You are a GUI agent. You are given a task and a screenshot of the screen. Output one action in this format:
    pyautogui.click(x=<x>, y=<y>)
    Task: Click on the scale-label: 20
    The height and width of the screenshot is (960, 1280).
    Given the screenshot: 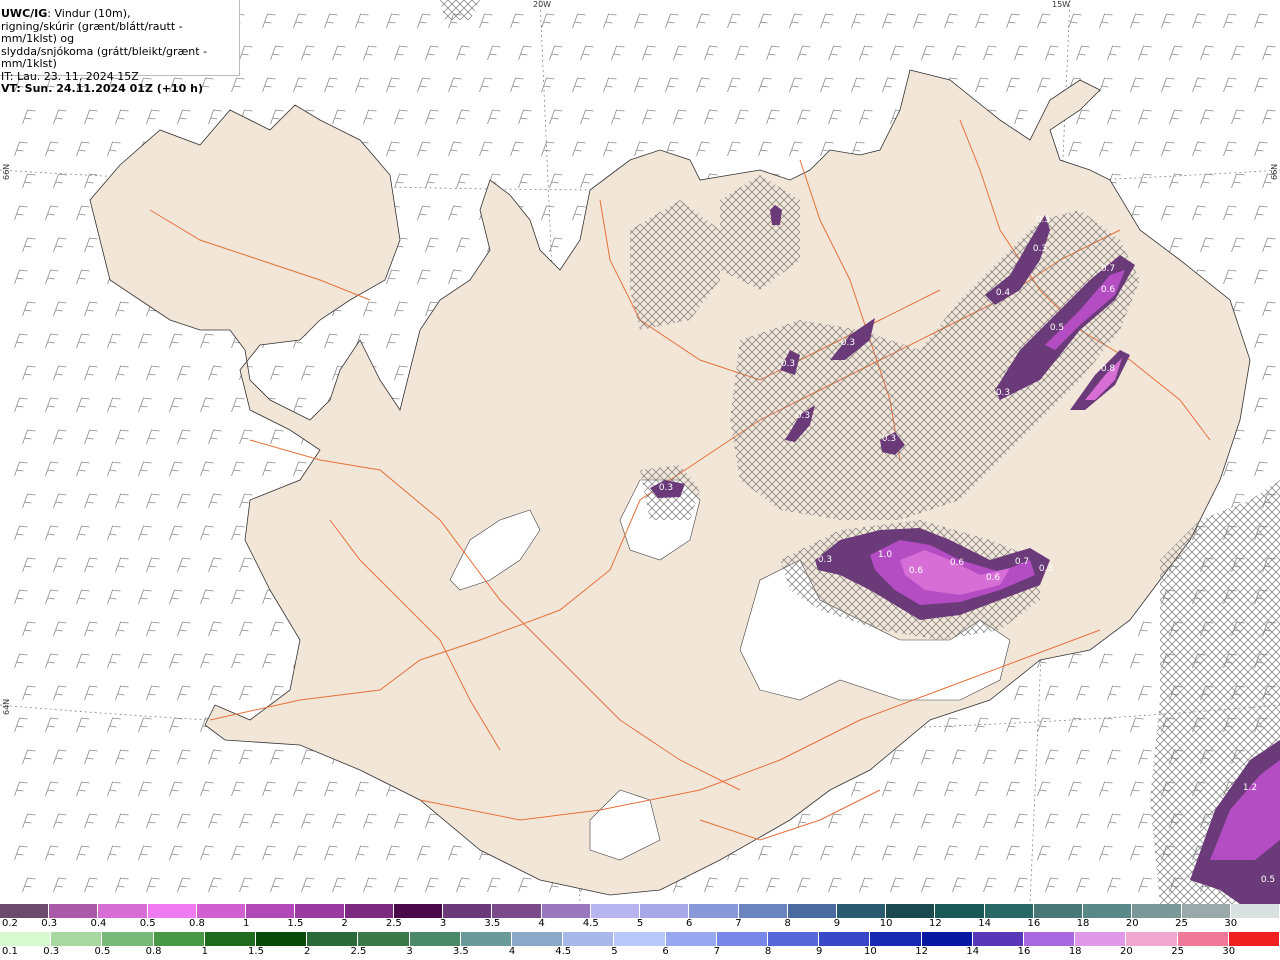 What is the action you would take?
    pyautogui.click(x=1132, y=923)
    